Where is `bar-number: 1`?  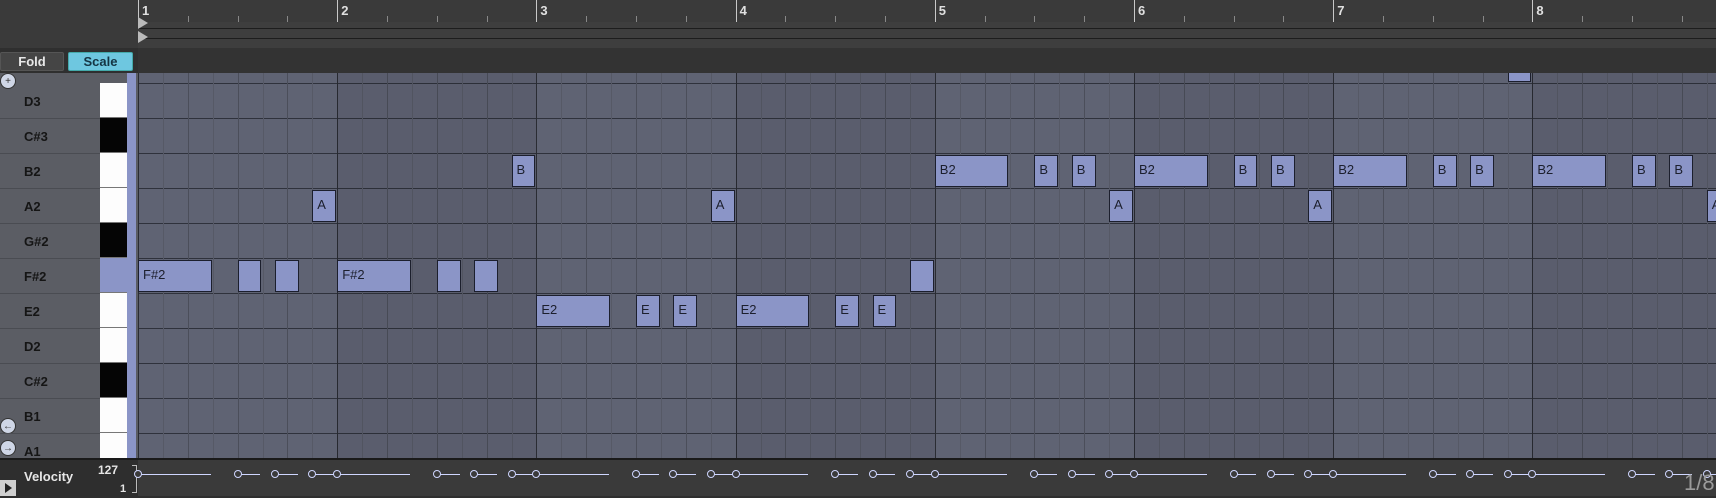 bar-number: 1 is located at coordinates (146, 10).